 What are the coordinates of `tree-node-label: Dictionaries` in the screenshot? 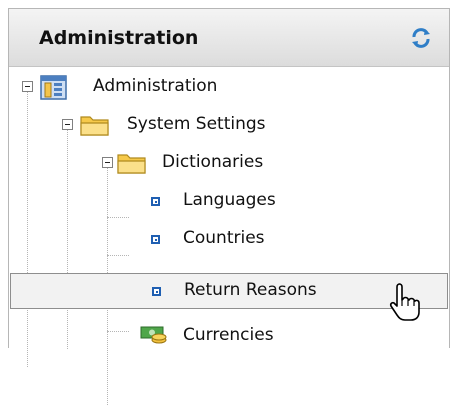 It's located at (213, 162).